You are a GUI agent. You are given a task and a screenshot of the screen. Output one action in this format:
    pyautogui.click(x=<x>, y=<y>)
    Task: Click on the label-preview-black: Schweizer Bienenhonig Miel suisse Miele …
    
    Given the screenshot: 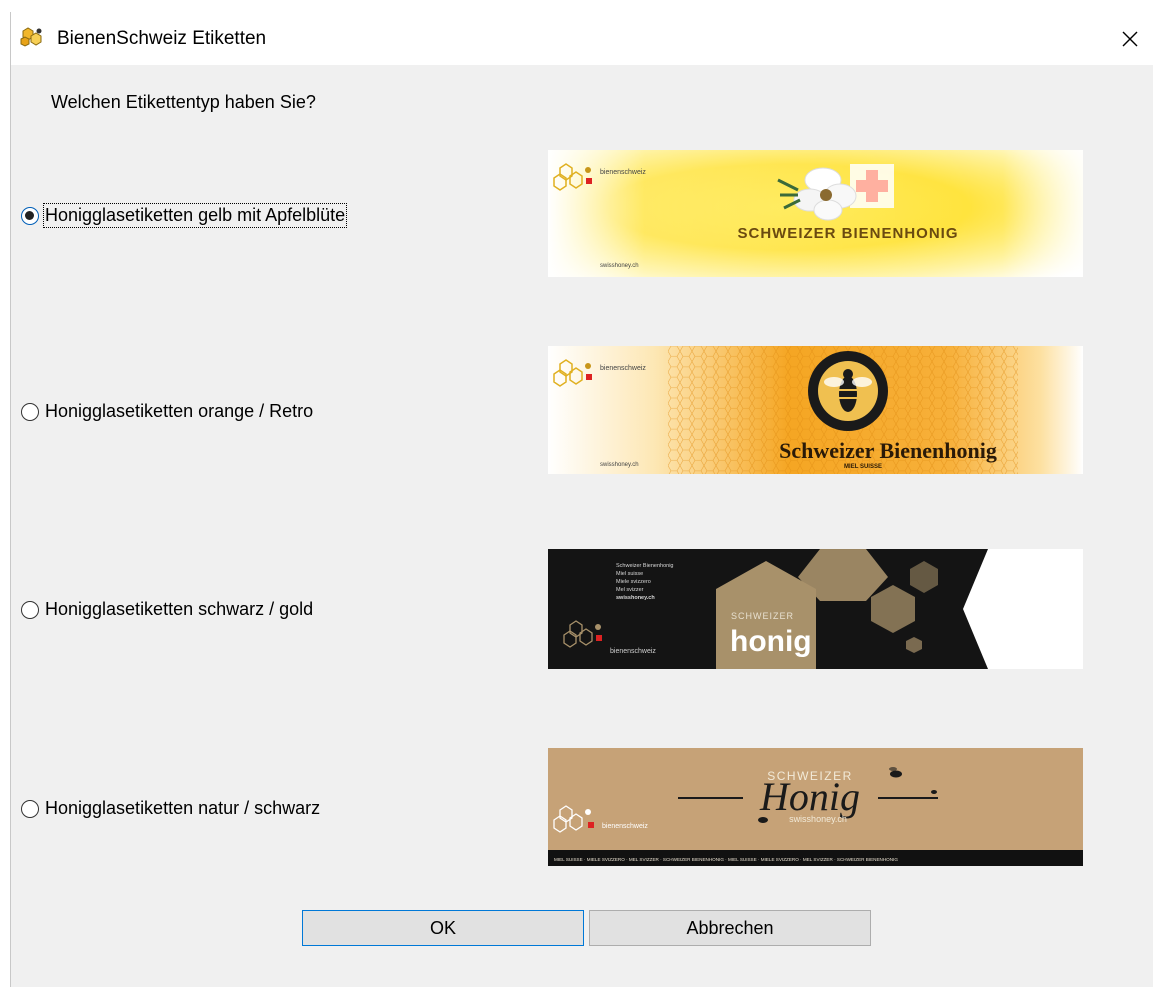 What is the action you would take?
    pyautogui.click(x=815, y=609)
    